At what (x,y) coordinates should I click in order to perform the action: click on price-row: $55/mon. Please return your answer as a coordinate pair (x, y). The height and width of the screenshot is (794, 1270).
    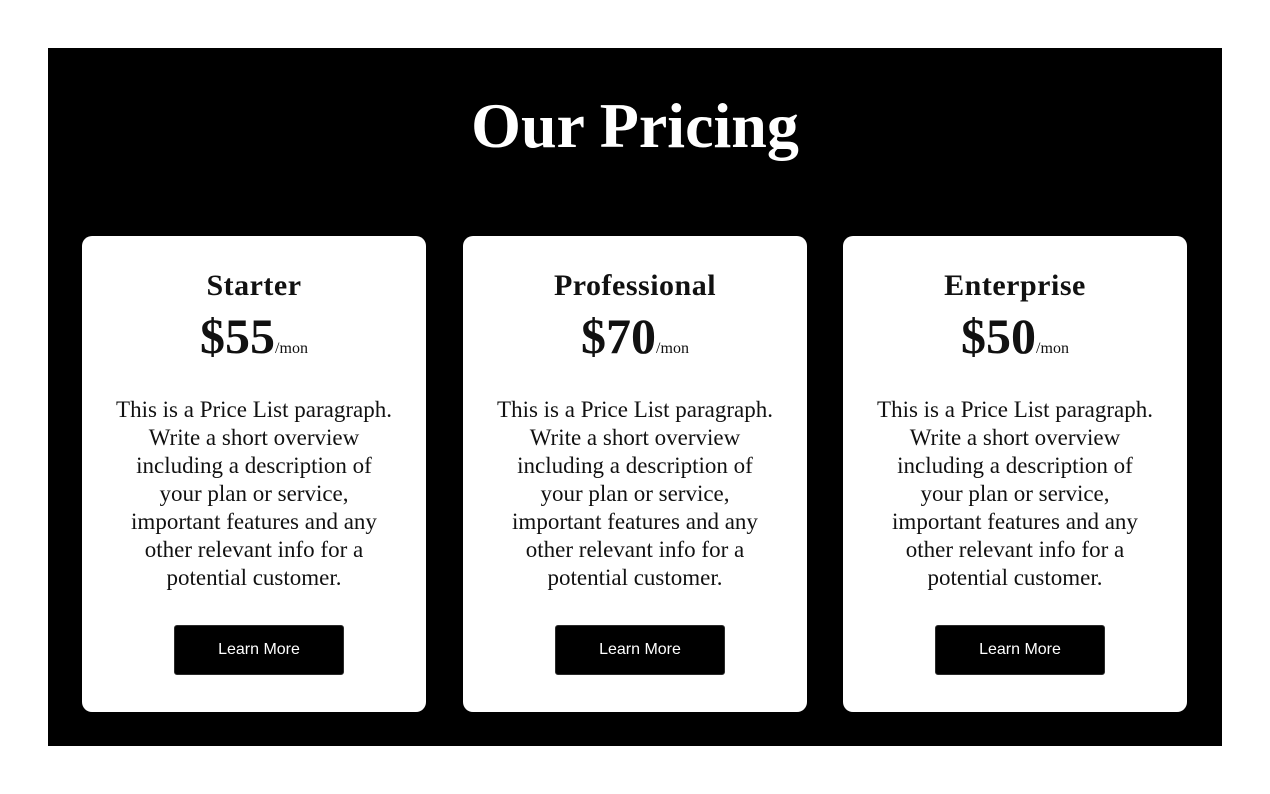
    Looking at the image, I should click on (254, 342).